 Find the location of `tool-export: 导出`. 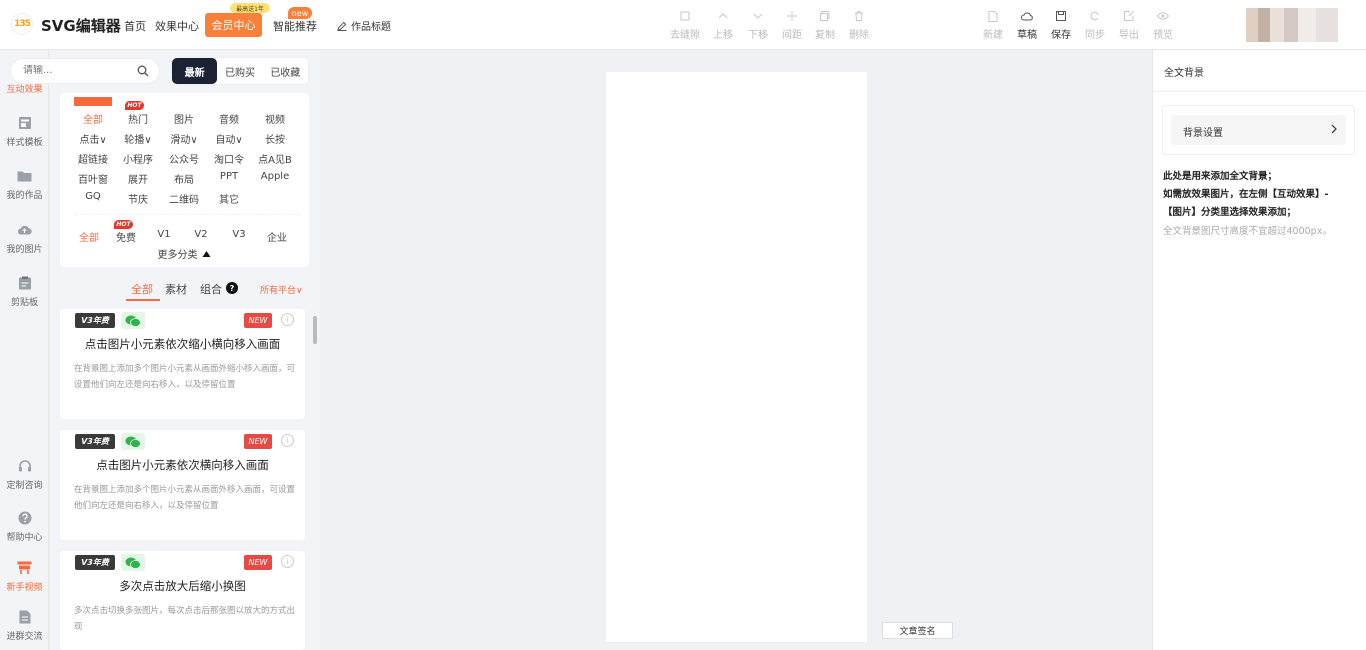

tool-export: 导出 is located at coordinates (1129, 25).